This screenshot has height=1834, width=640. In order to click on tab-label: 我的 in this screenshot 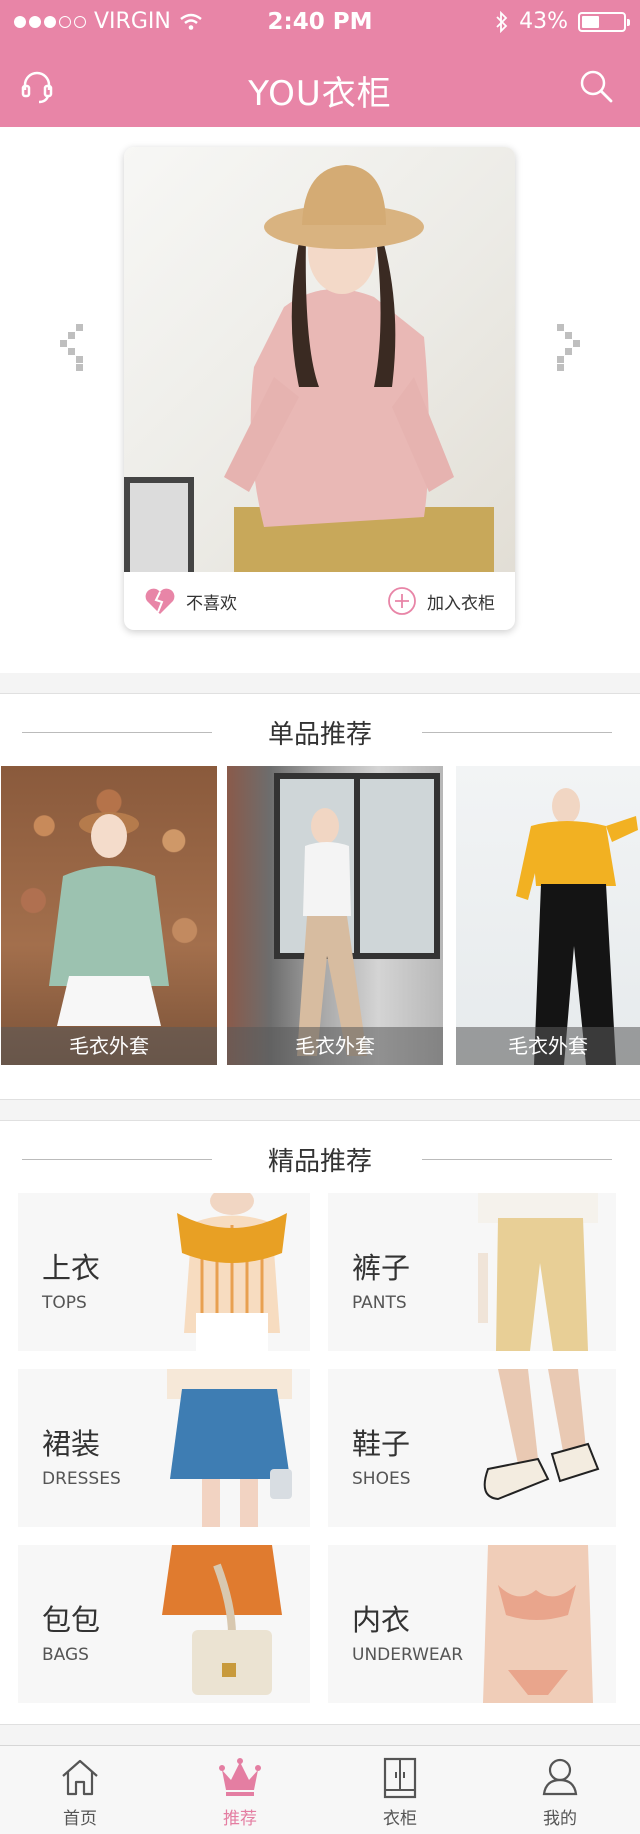, I will do `click(560, 1819)`.